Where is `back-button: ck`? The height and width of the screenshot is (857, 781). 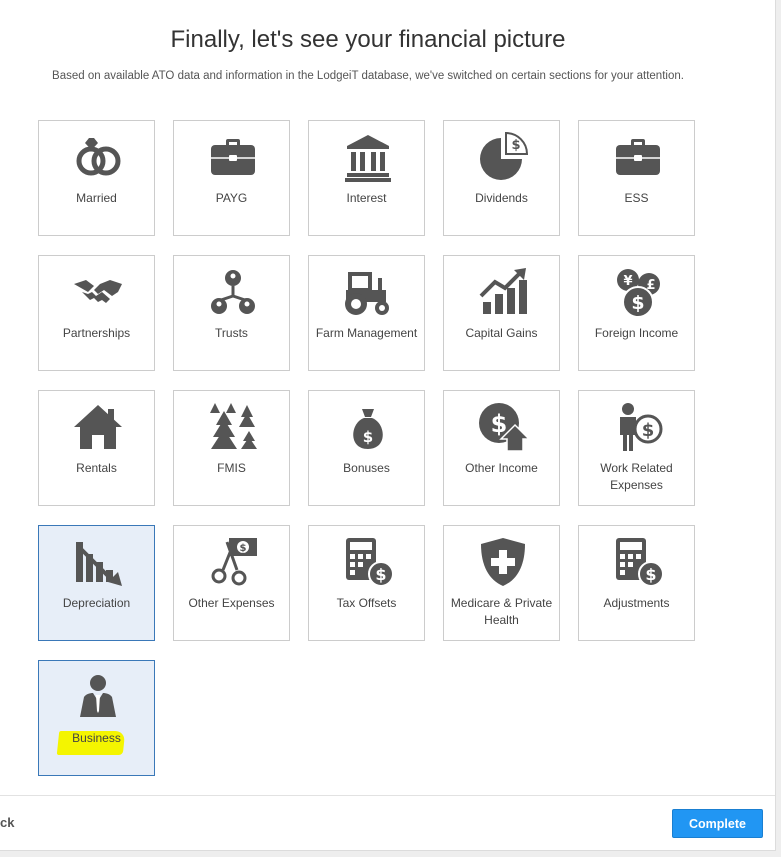 back-button: ck is located at coordinates (7, 822).